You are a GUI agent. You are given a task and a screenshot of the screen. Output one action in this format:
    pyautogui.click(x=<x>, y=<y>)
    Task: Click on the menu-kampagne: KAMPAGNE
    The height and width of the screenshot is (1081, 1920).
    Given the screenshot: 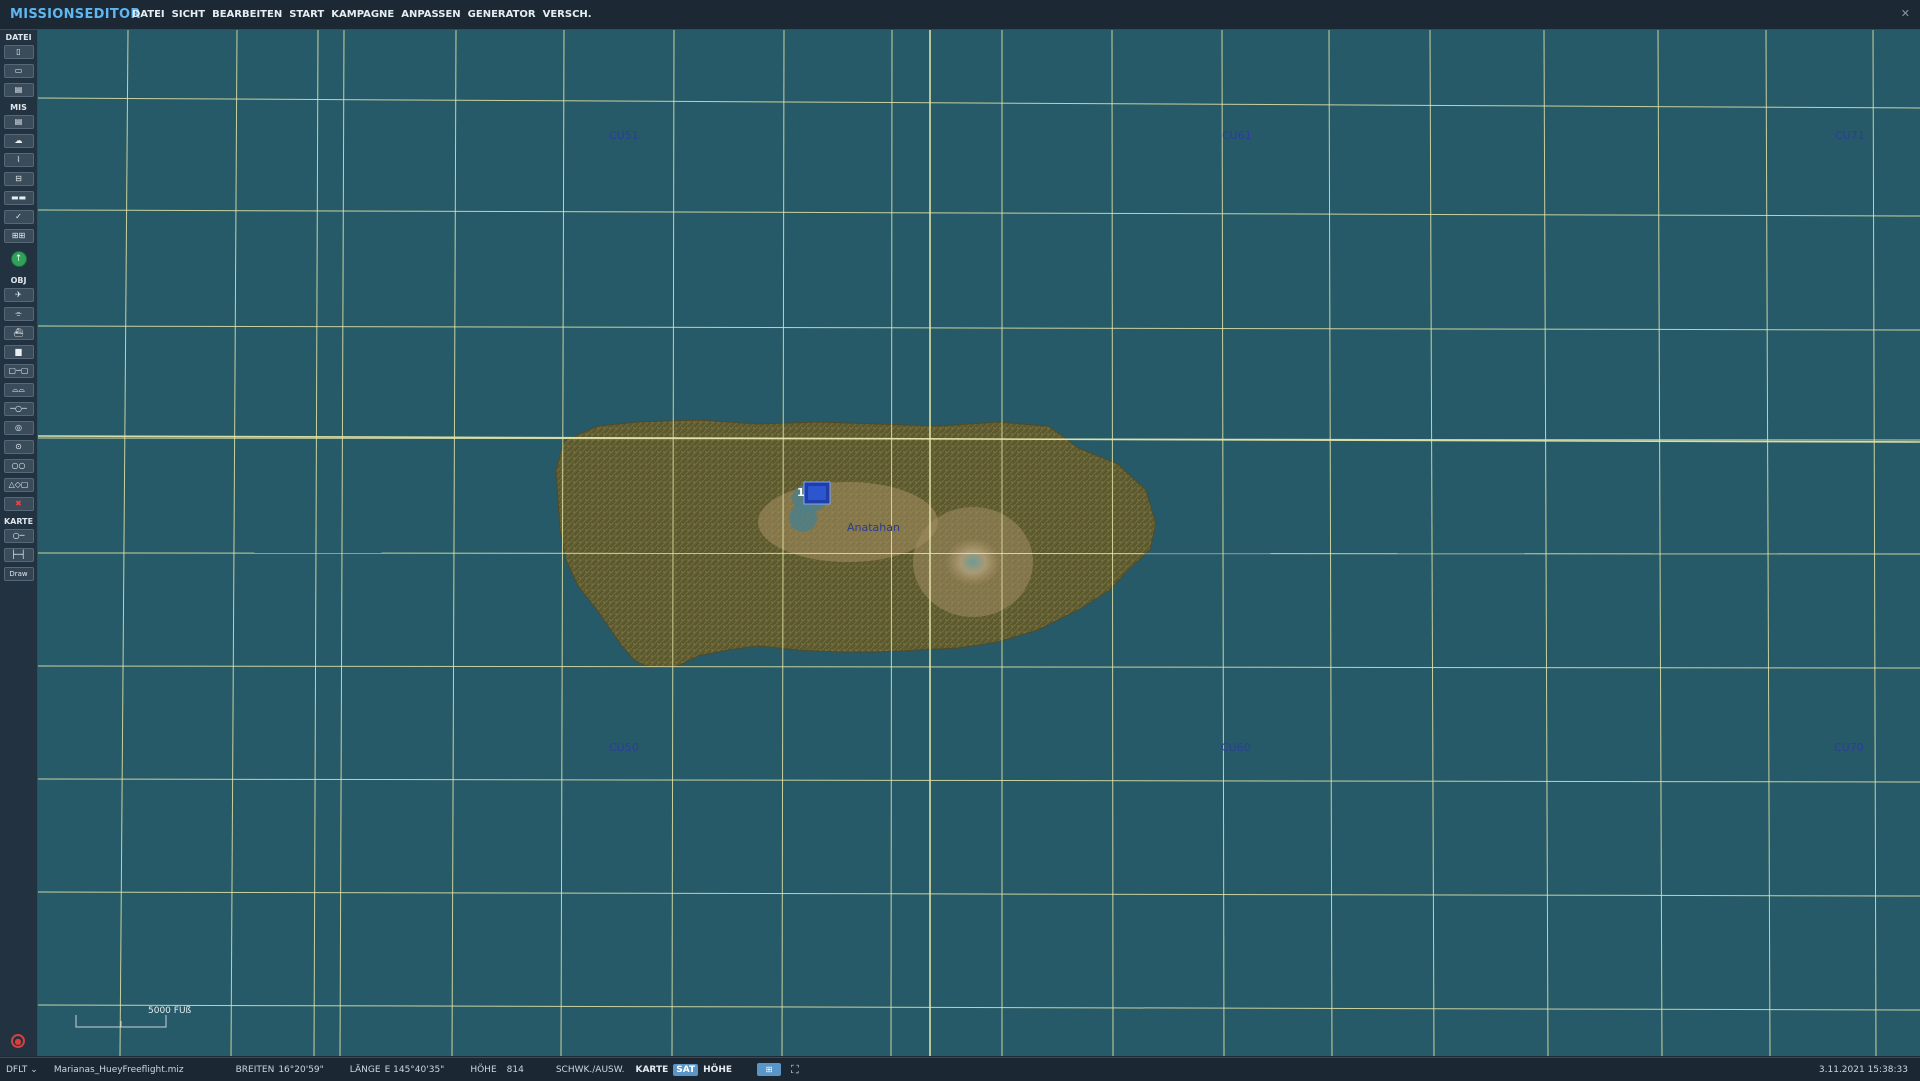 What is the action you would take?
    pyautogui.click(x=362, y=14)
    